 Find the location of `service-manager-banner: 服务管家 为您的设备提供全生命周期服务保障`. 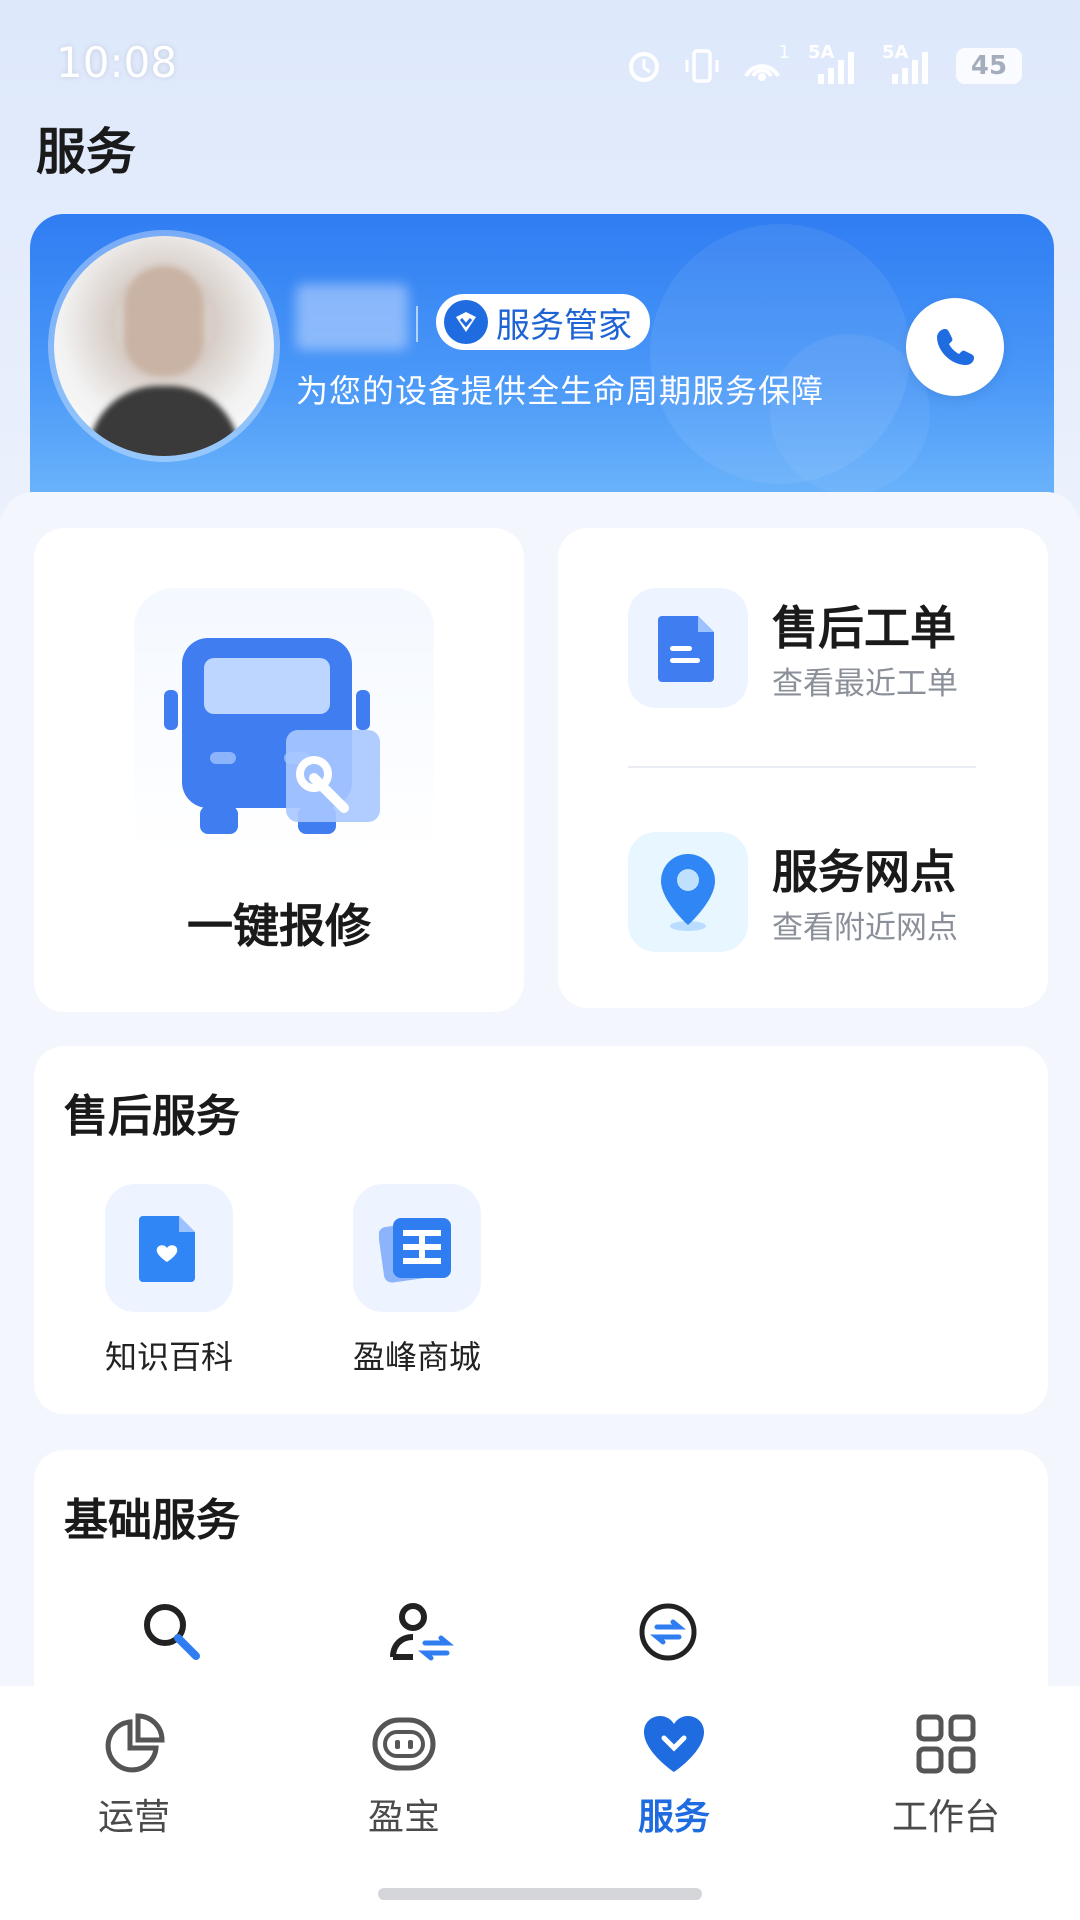

service-manager-banner: 服务管家 为您的设备提供全生命周期服务保障 is located at coordinates (542, 364).